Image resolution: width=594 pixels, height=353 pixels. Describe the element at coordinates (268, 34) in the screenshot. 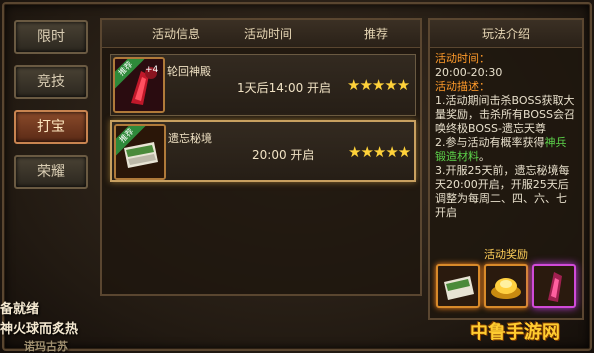

I see `header-time: 活动时间` at that location.